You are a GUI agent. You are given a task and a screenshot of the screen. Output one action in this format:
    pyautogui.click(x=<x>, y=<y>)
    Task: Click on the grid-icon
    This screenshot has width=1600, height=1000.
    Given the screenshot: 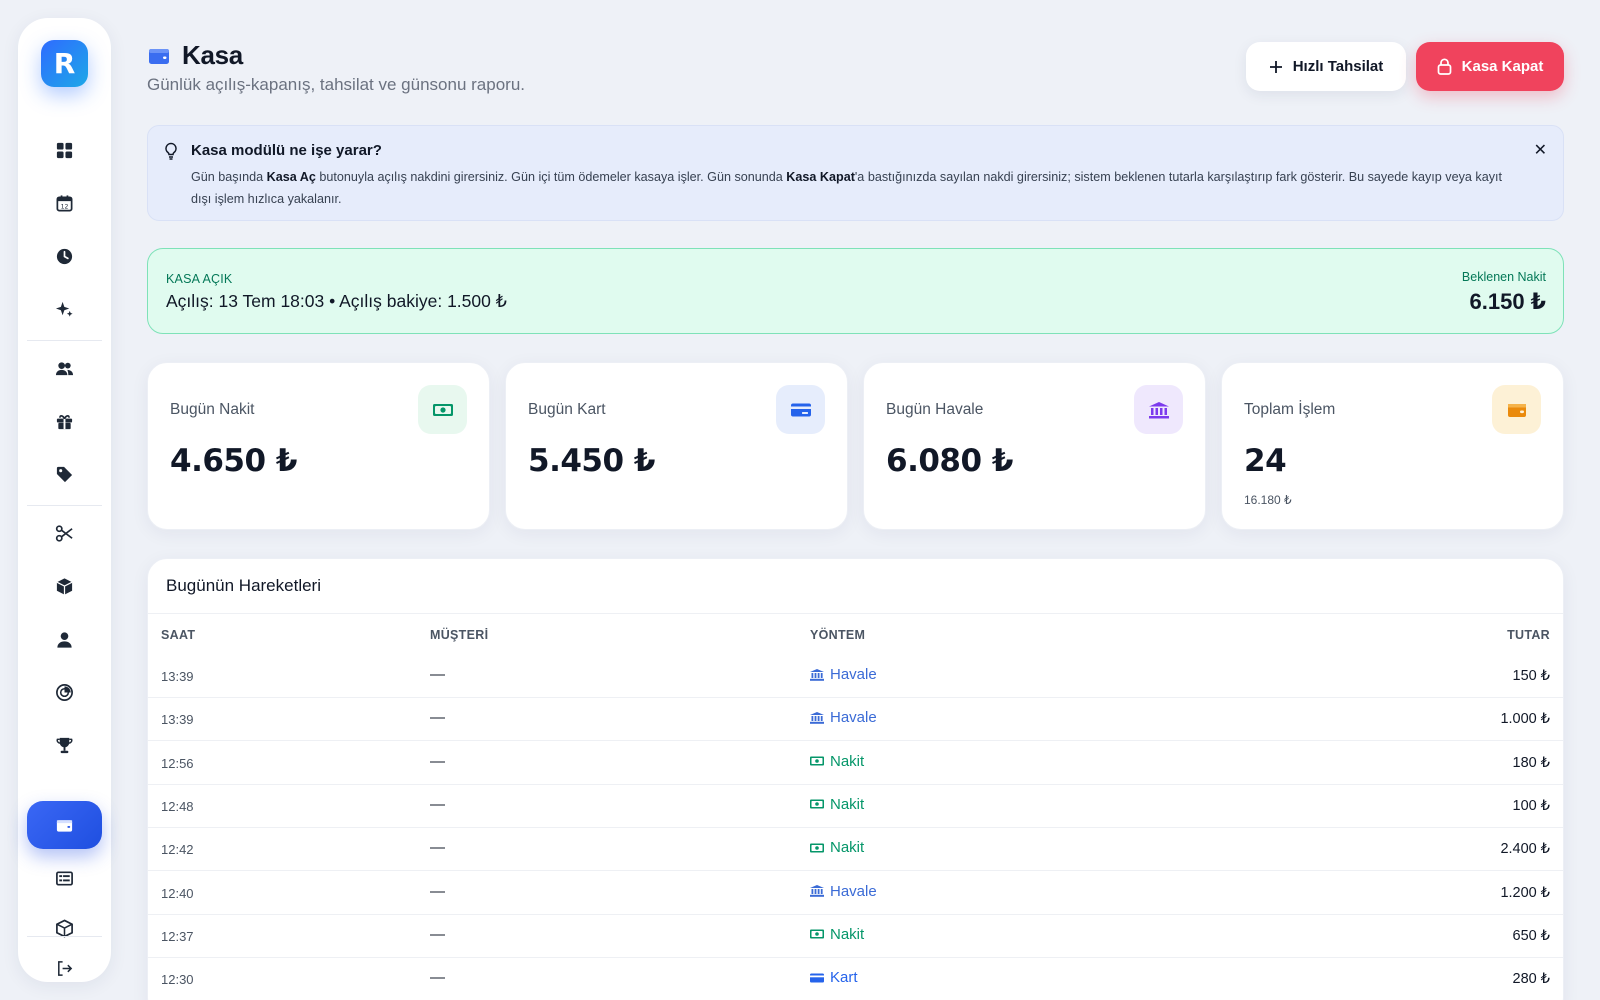 What is the action you would take?
    pyautogui.click(x=64, y=150)
    